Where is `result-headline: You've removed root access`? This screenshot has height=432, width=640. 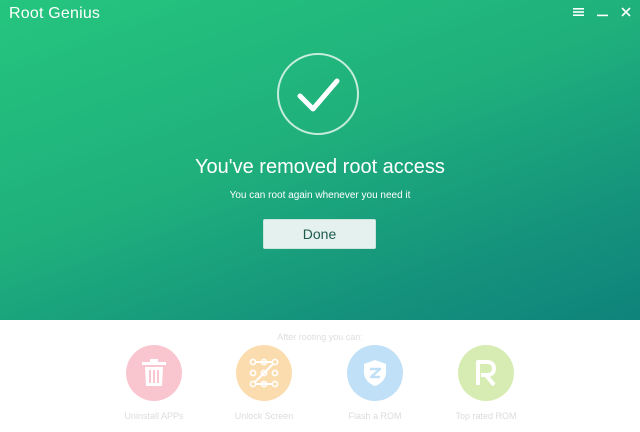
result-headline: You've removed root access is located at coordinates (320, 167).